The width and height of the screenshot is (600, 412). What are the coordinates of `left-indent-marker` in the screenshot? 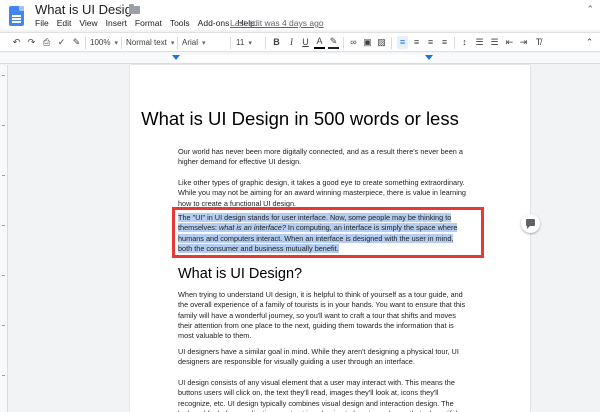 It's located at (176, 57).